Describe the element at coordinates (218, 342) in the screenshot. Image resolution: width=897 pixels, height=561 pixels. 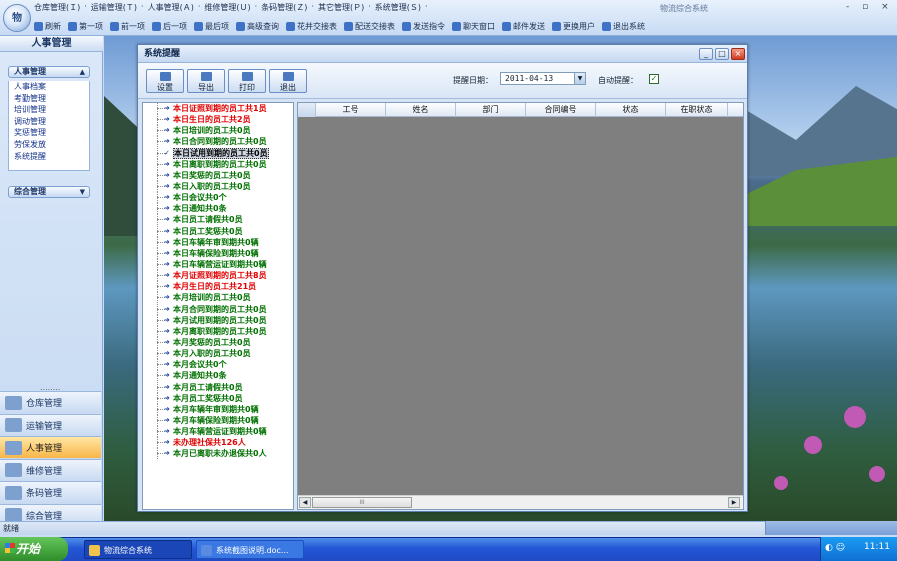
I see `tree-node: ➜ 本月奖惩的员工共0员` at that location.